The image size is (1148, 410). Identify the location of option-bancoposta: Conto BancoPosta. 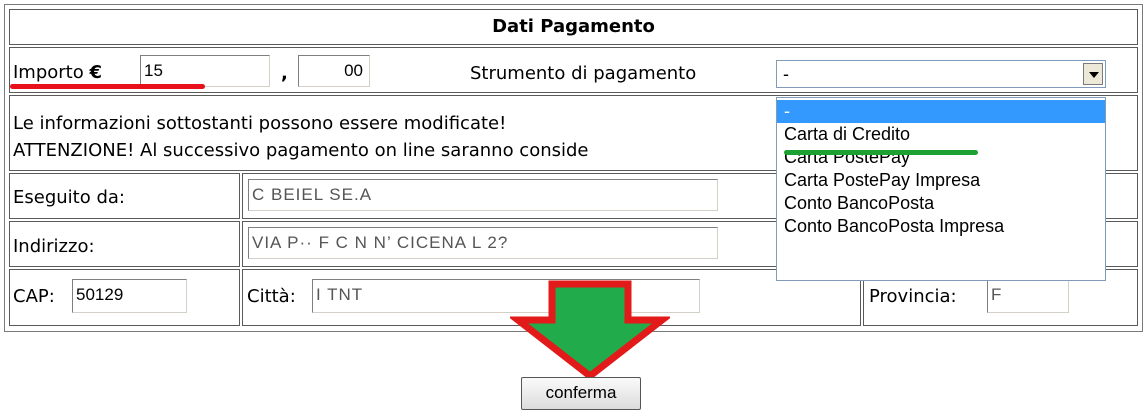
(941, 203).